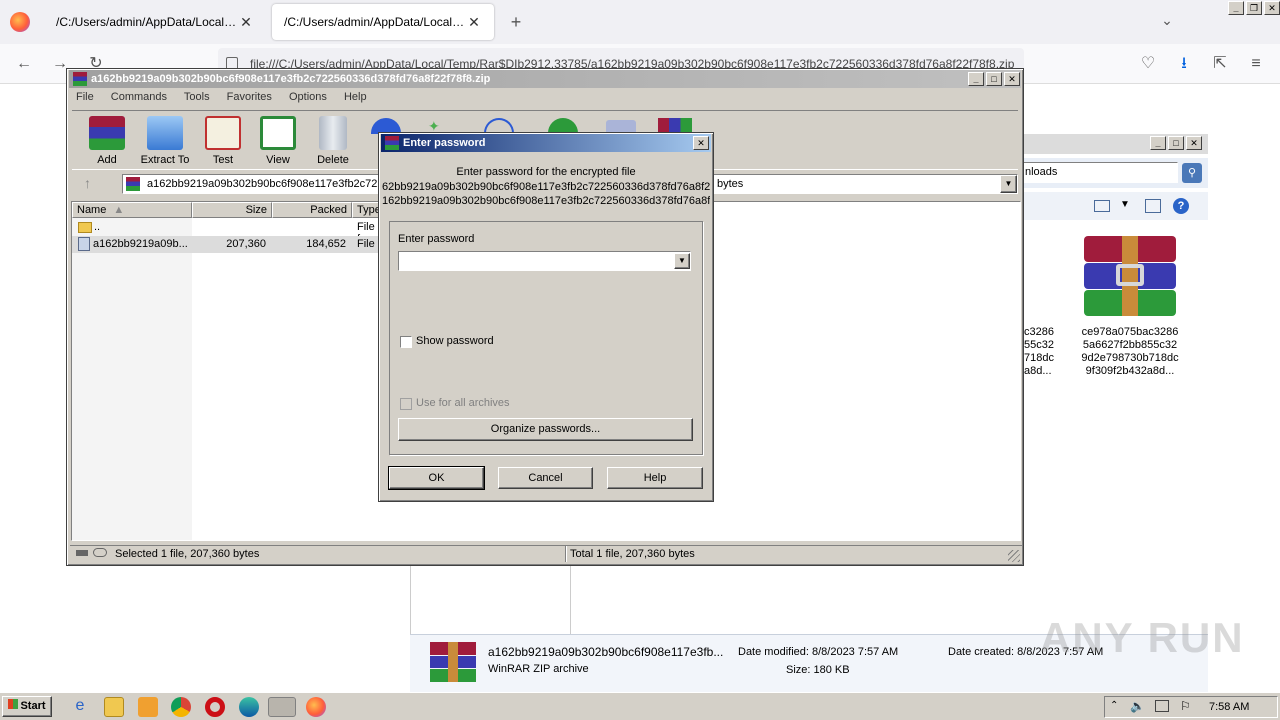  I want to click on details-date-modified: Date modified: 8/8/2023 7:57 AM, so click(818, 652).